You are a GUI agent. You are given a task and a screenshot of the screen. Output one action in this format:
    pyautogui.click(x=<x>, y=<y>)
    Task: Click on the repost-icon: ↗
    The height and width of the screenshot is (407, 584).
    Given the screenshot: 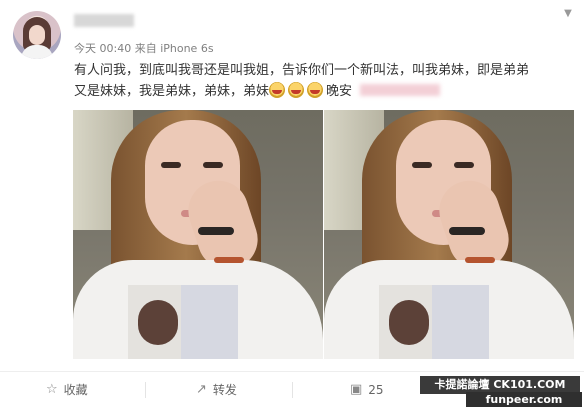 What is the action you would take?
    pyautogui.click(x=201, y=389)
    